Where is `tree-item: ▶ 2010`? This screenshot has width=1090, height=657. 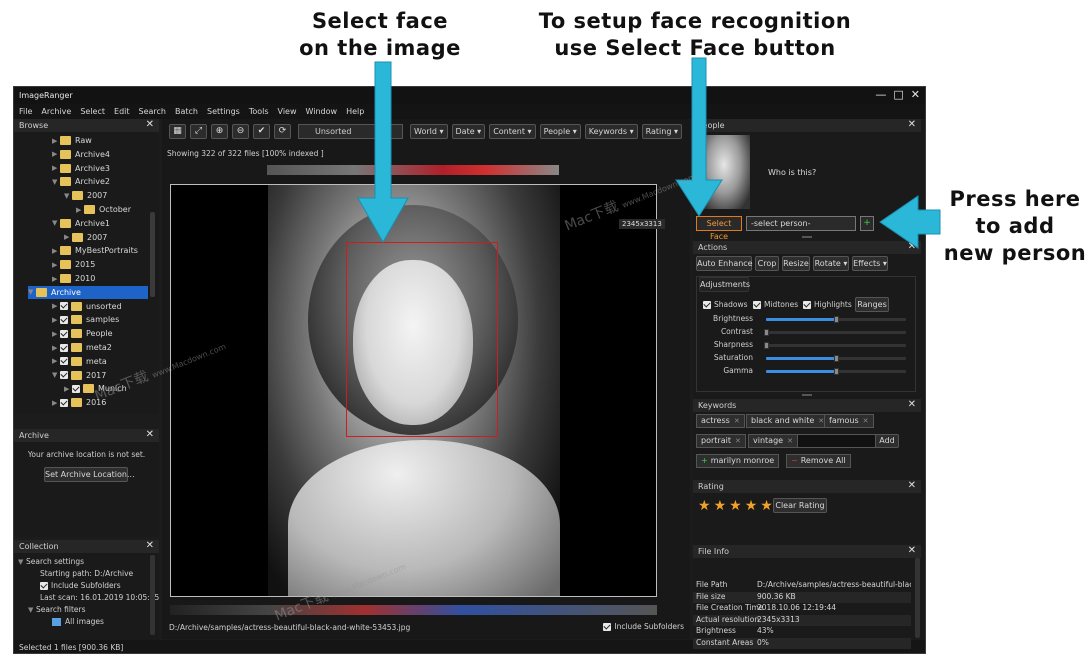 tree-item: ▶ 2010 is located at coordinates (73, 278).